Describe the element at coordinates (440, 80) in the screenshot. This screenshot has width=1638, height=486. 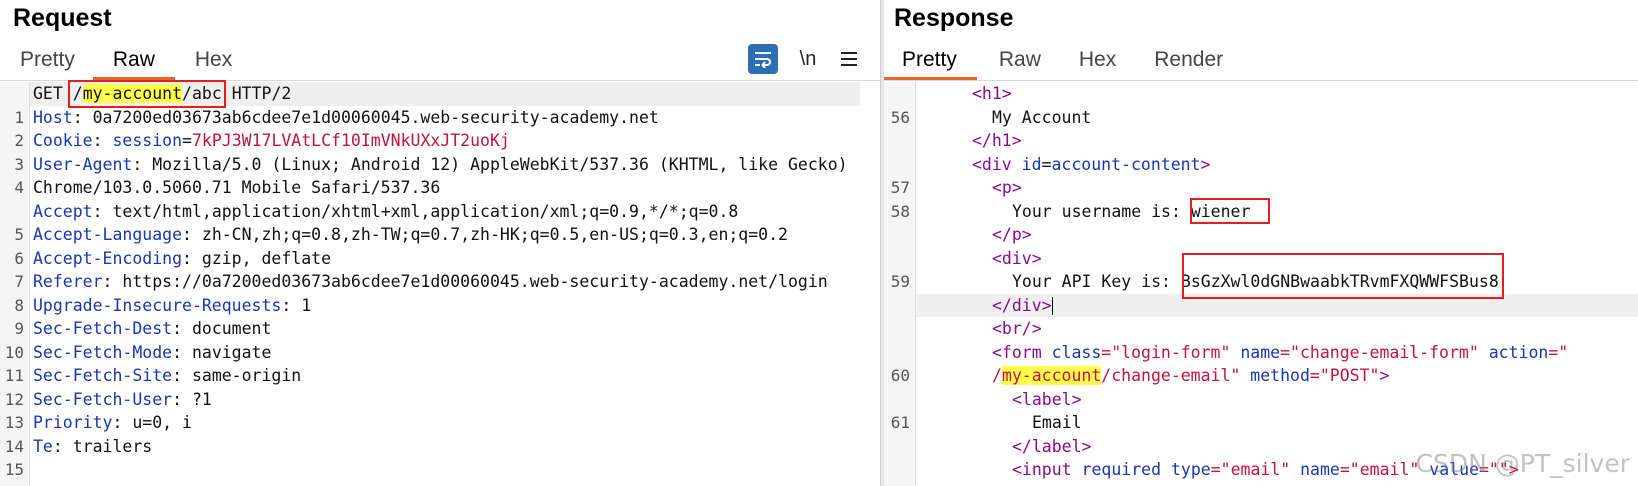
I see `request-tab-divider` at that location.